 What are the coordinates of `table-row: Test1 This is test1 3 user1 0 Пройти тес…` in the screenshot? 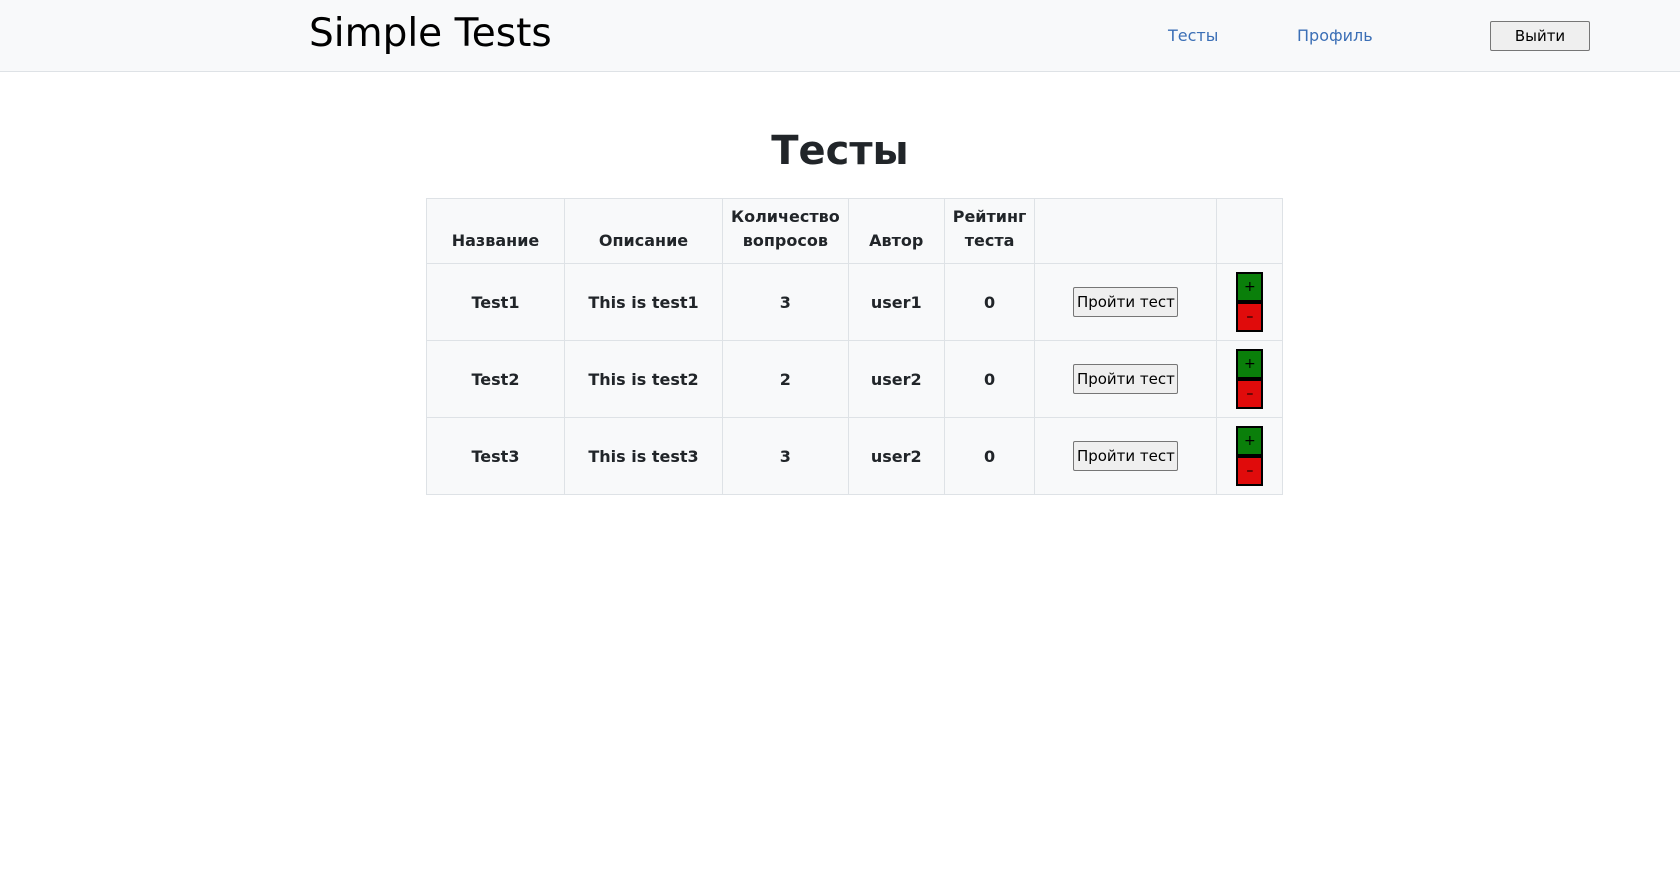 It's located at (855, 302).